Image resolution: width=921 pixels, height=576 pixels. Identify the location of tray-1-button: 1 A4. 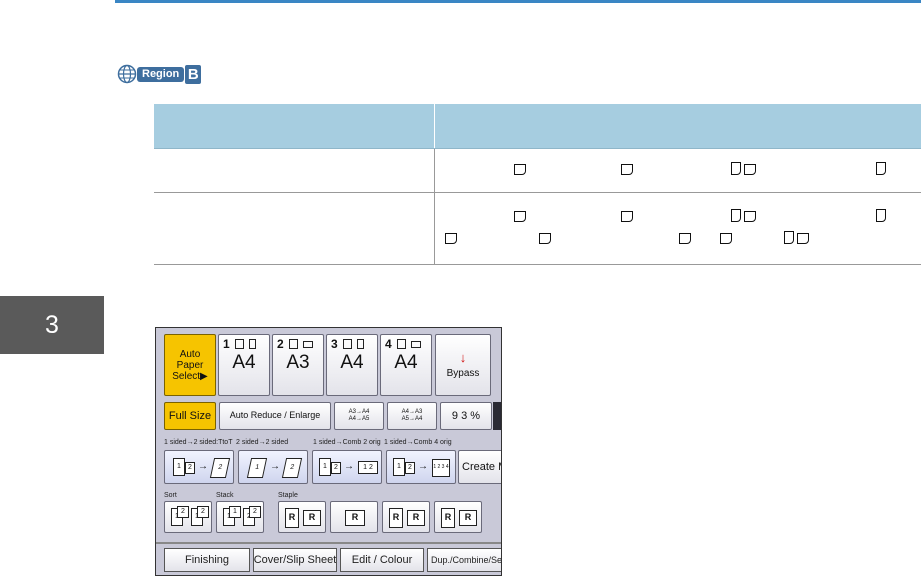
(244, 365).